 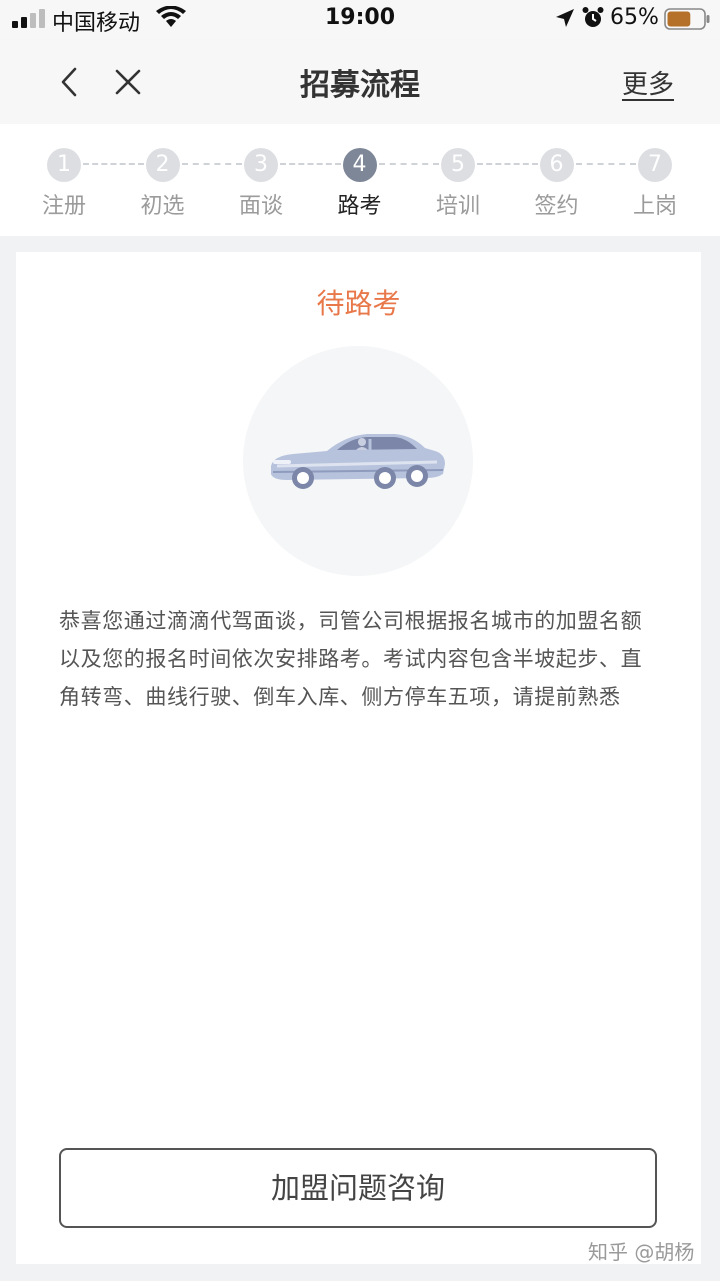 What do you see at coordinates (655, 165) in the screenshot?
I see `step-number: 7` at bounding box center [655, 165].